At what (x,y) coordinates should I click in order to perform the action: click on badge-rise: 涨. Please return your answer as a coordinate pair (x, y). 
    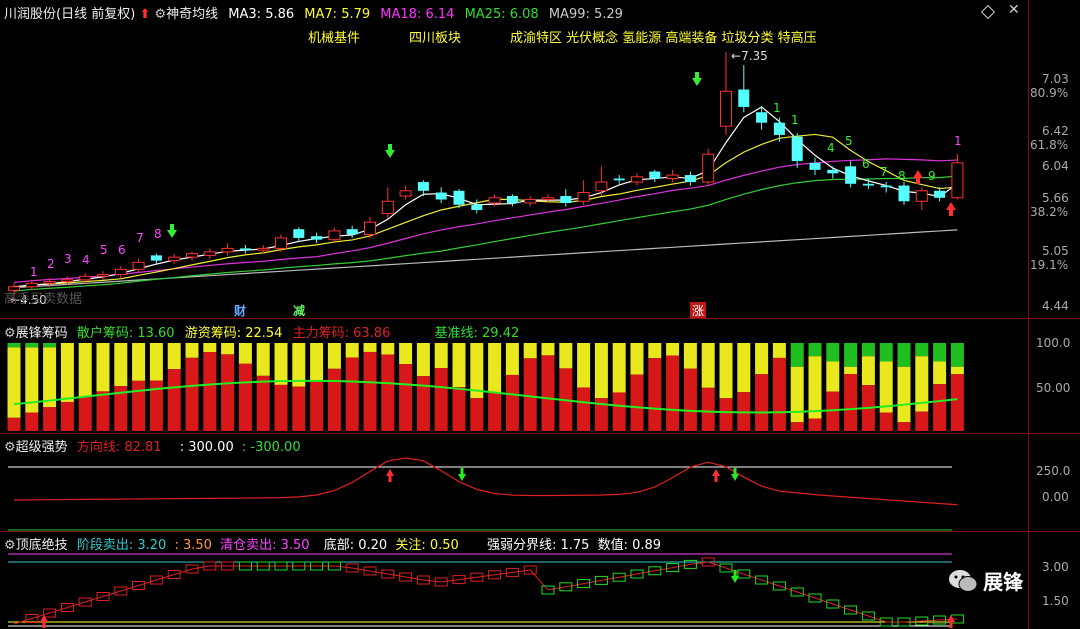
    Looking at the image, I should click on (698, 310).